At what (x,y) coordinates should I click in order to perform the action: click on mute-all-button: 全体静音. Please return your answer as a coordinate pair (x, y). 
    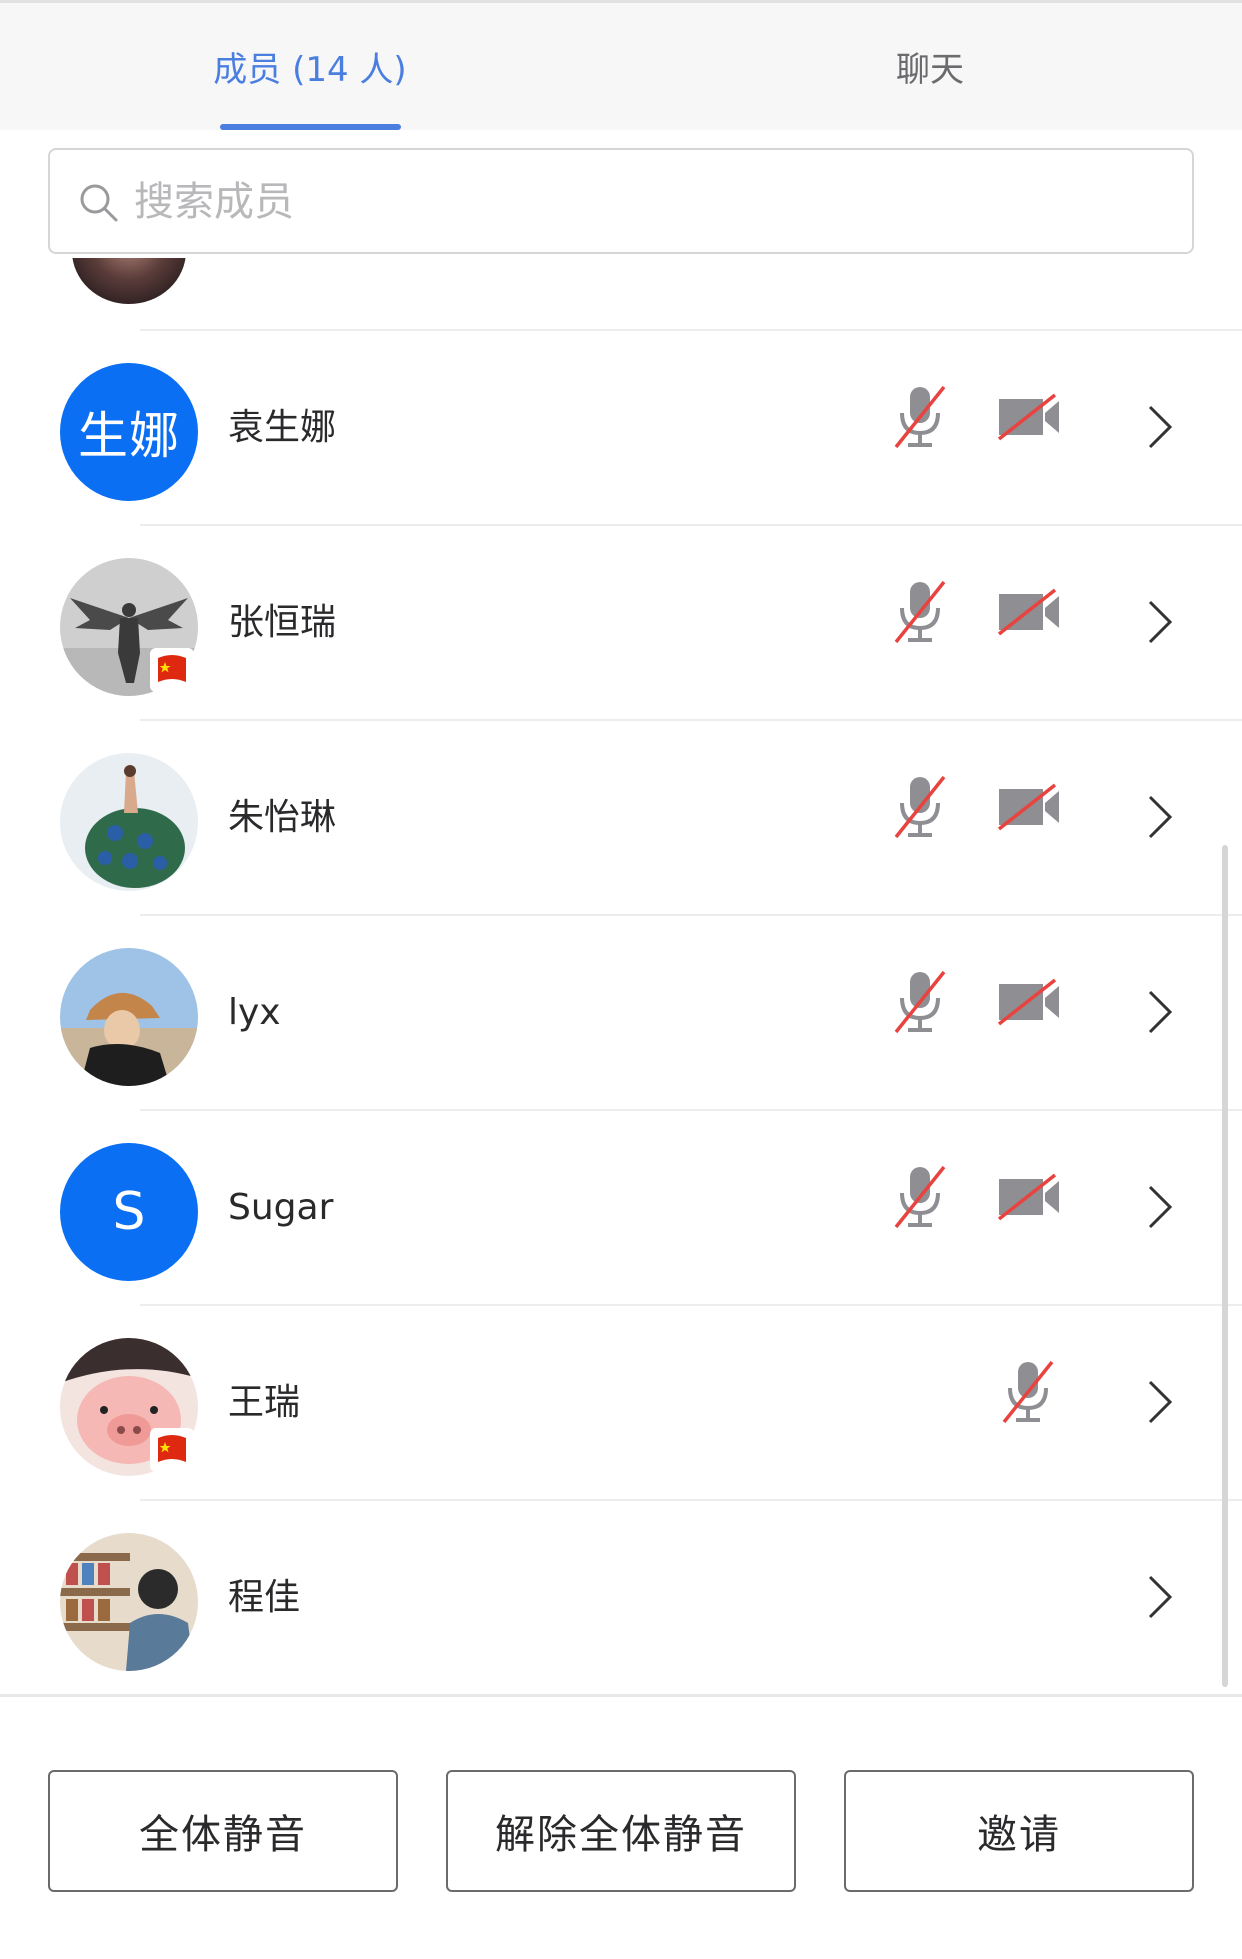
    Looking at the image, I should click on (223, 1831).